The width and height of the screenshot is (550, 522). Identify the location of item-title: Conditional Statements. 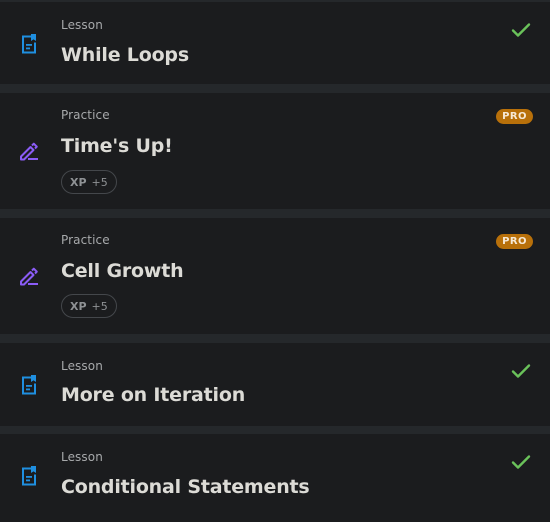
(185, 487).